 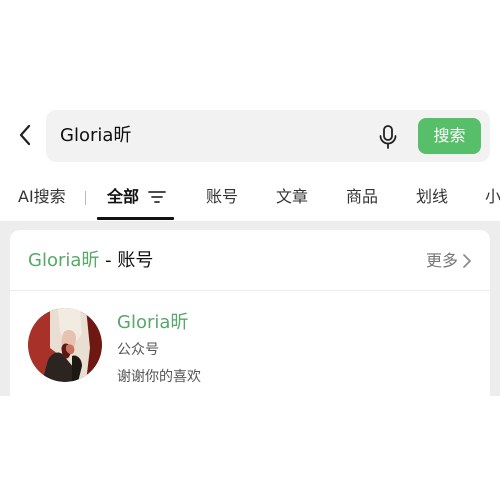 I want to click on tab-highlights: 划线, so click(x=432, y=197).